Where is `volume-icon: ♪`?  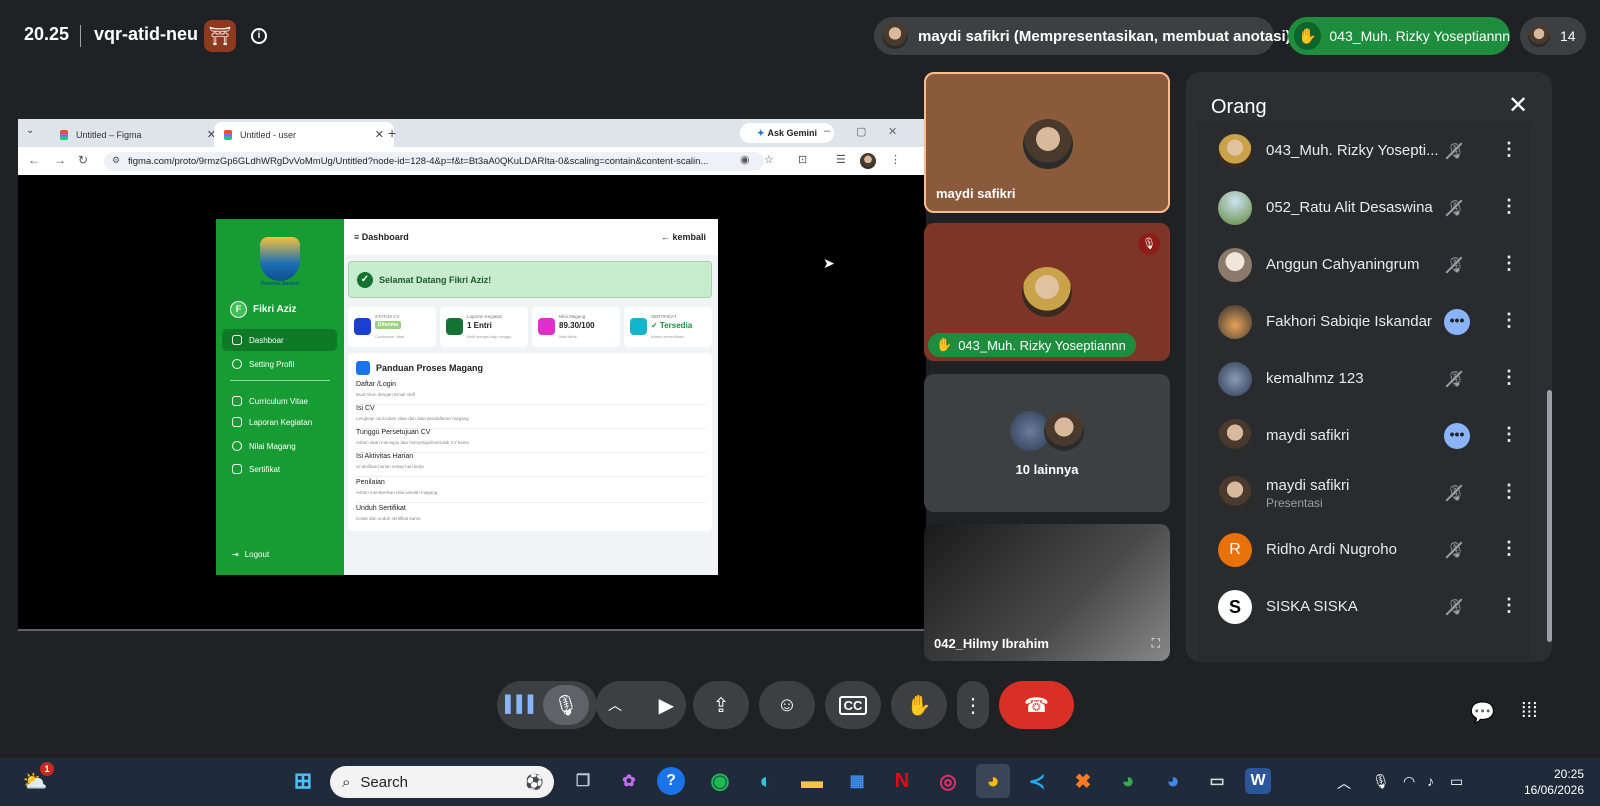 volume-icon: ♪ is located at coordinates (1430, 781).